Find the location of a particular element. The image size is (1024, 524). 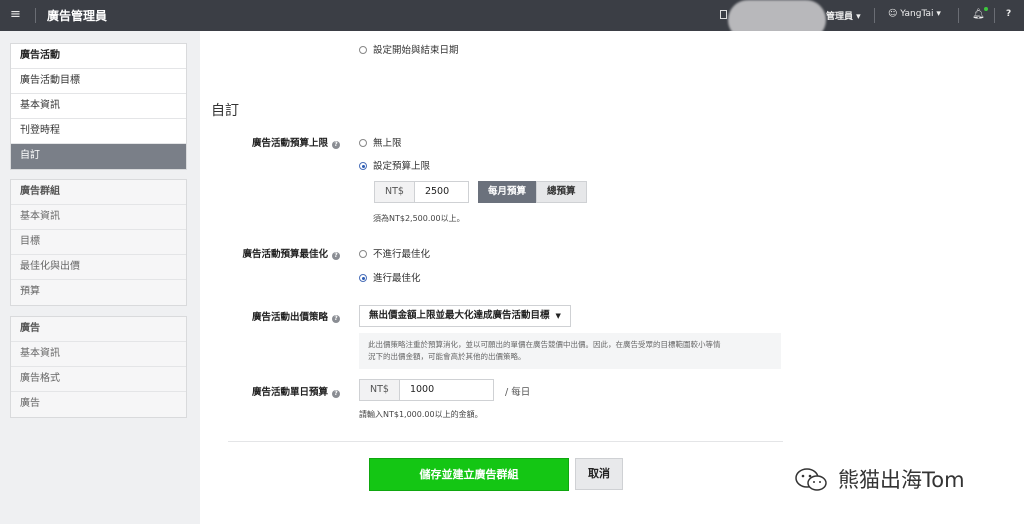

total-budget-button: 總預算 is located at coordinates (561, 192).